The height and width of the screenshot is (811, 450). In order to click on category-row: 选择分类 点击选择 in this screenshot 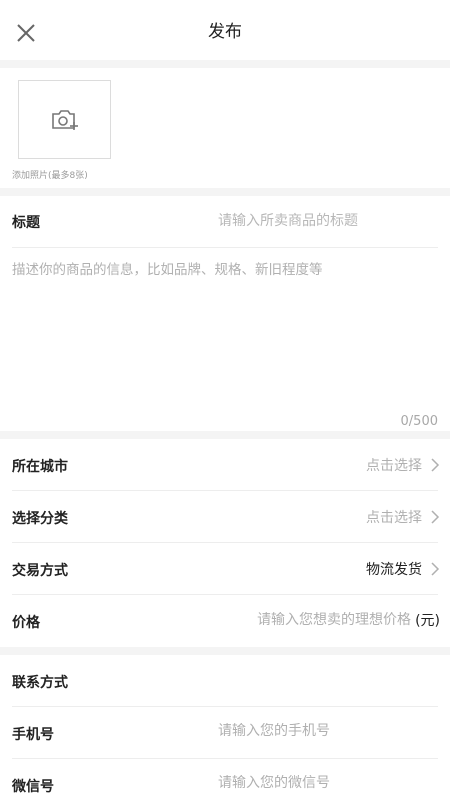, I will do `click(225, 517)`.